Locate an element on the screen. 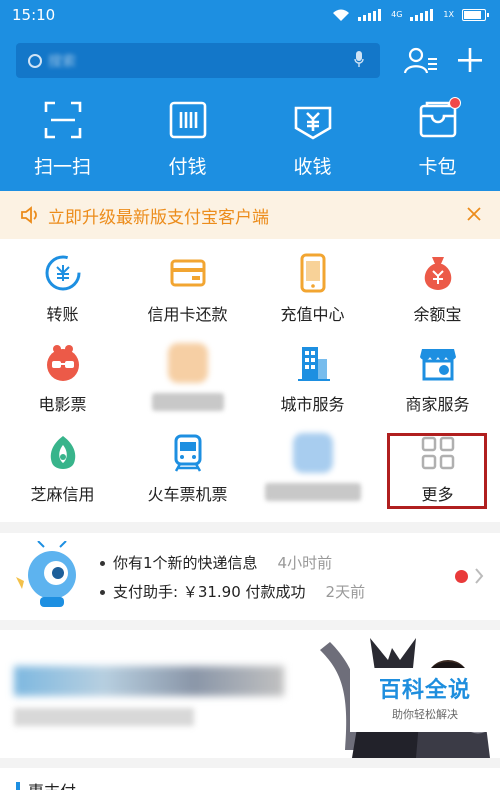  status-time: 15:10 is located at coordinates (34, 15).